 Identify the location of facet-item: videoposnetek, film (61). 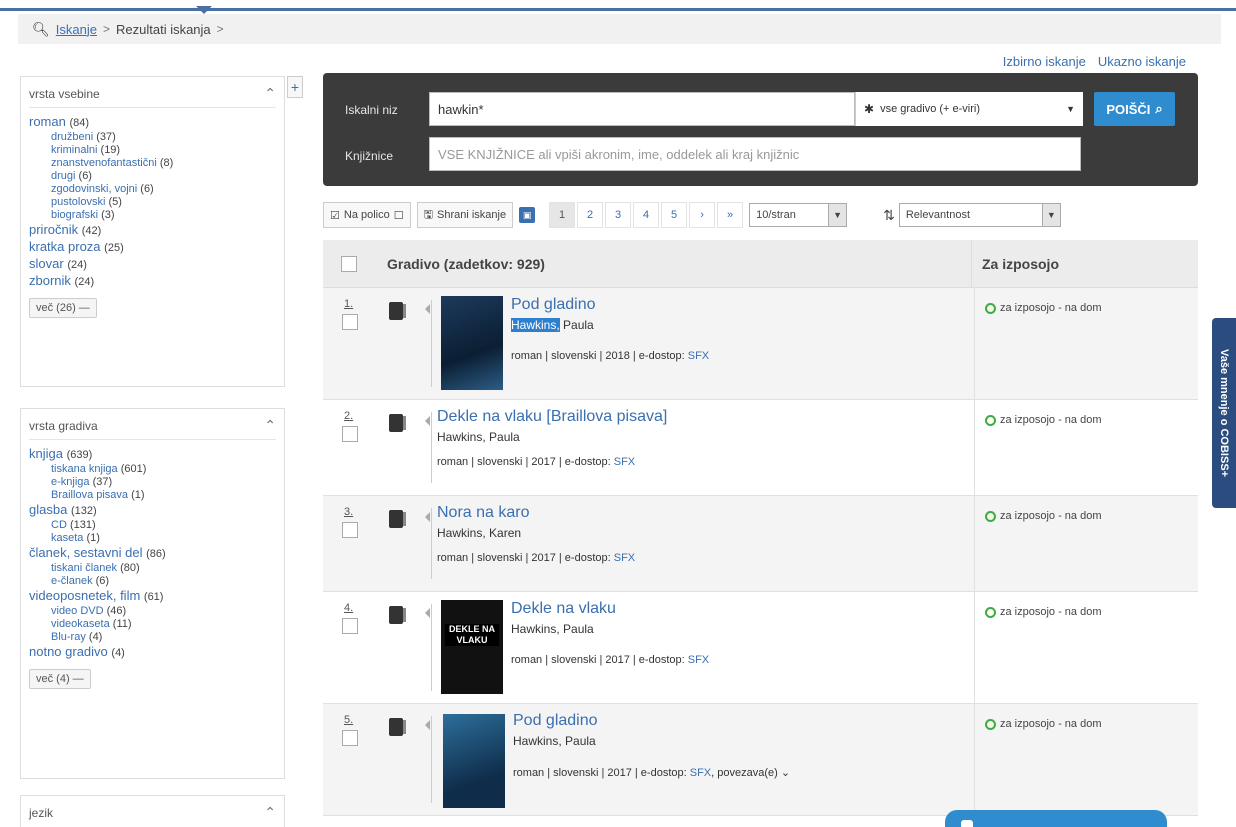
(152, 596).